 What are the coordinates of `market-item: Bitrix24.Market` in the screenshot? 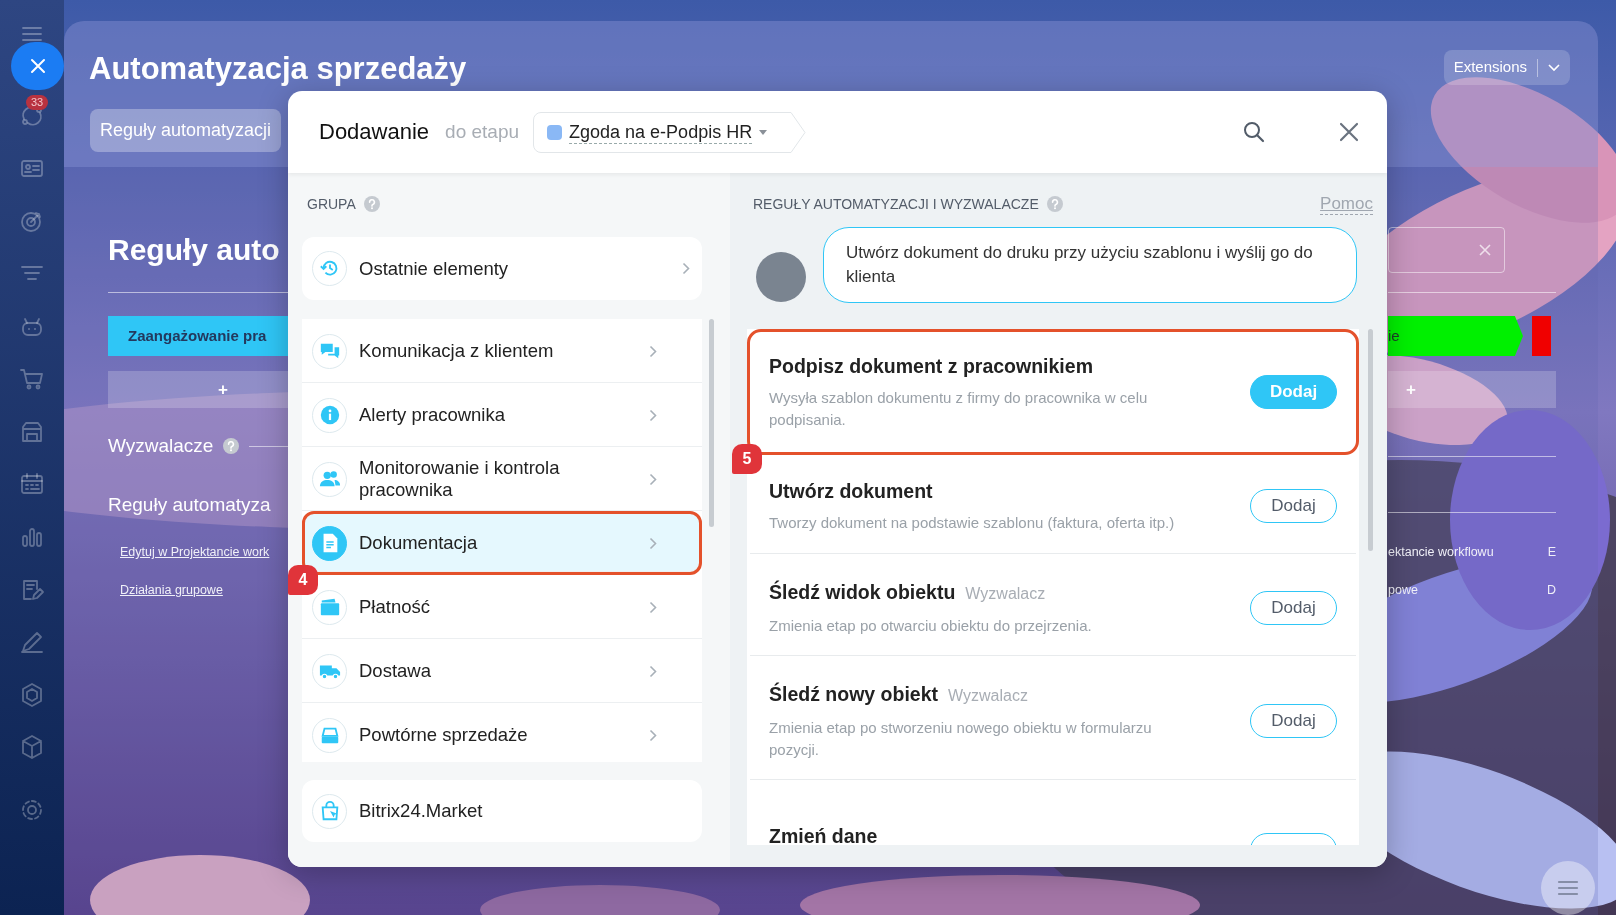 It's located at (502, 811).